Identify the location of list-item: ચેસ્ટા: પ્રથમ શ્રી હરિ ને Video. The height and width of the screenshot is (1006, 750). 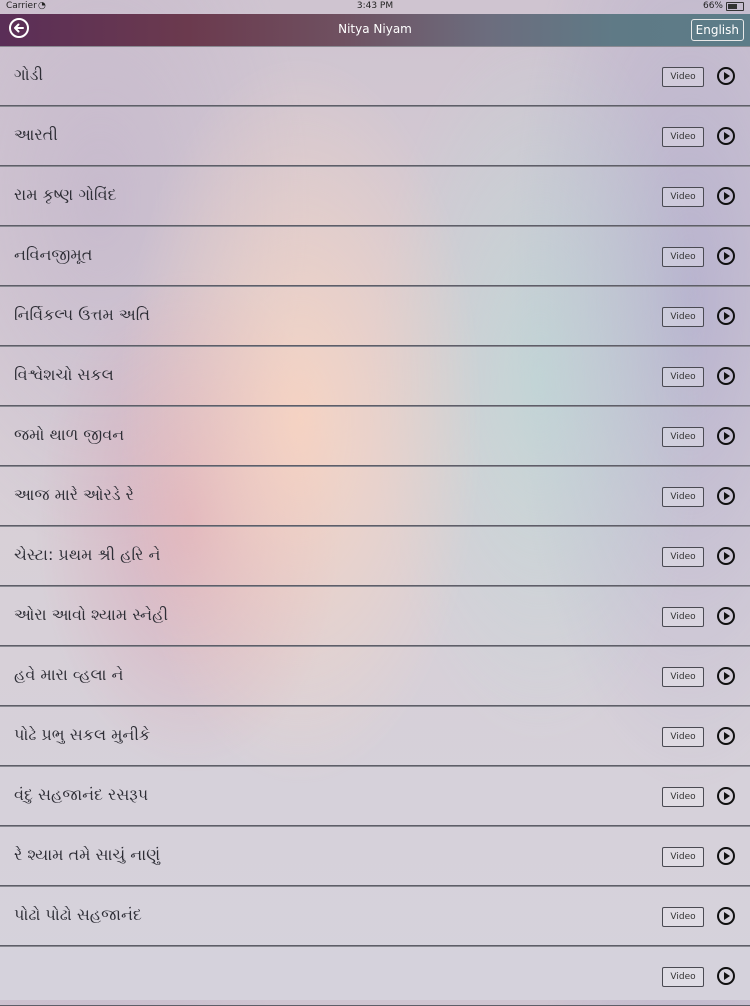
(375, 556).